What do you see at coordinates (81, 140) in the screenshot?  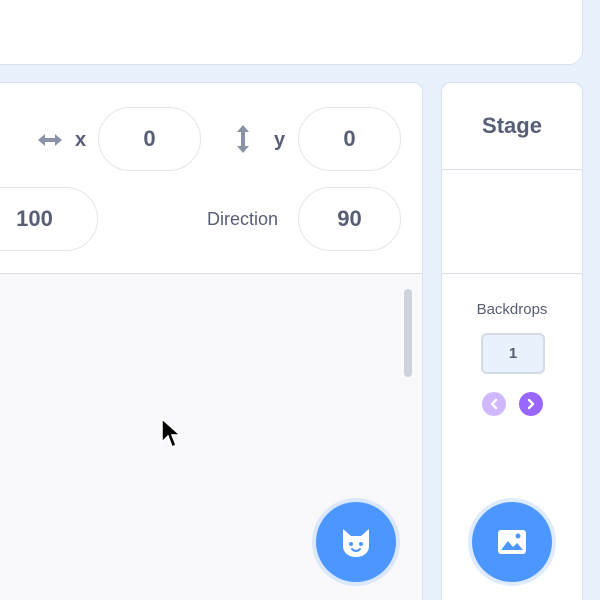 I see `x-label: x` at bounding box center [81, 140].